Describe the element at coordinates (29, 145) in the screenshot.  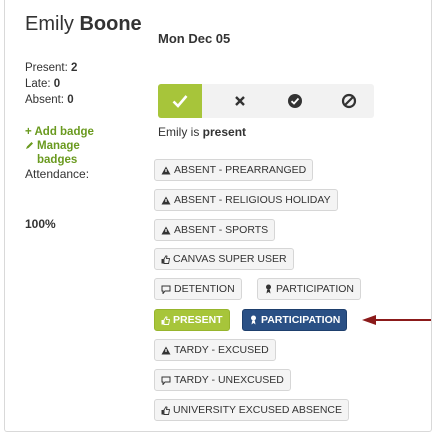
I see `pencil-icon` at that location.